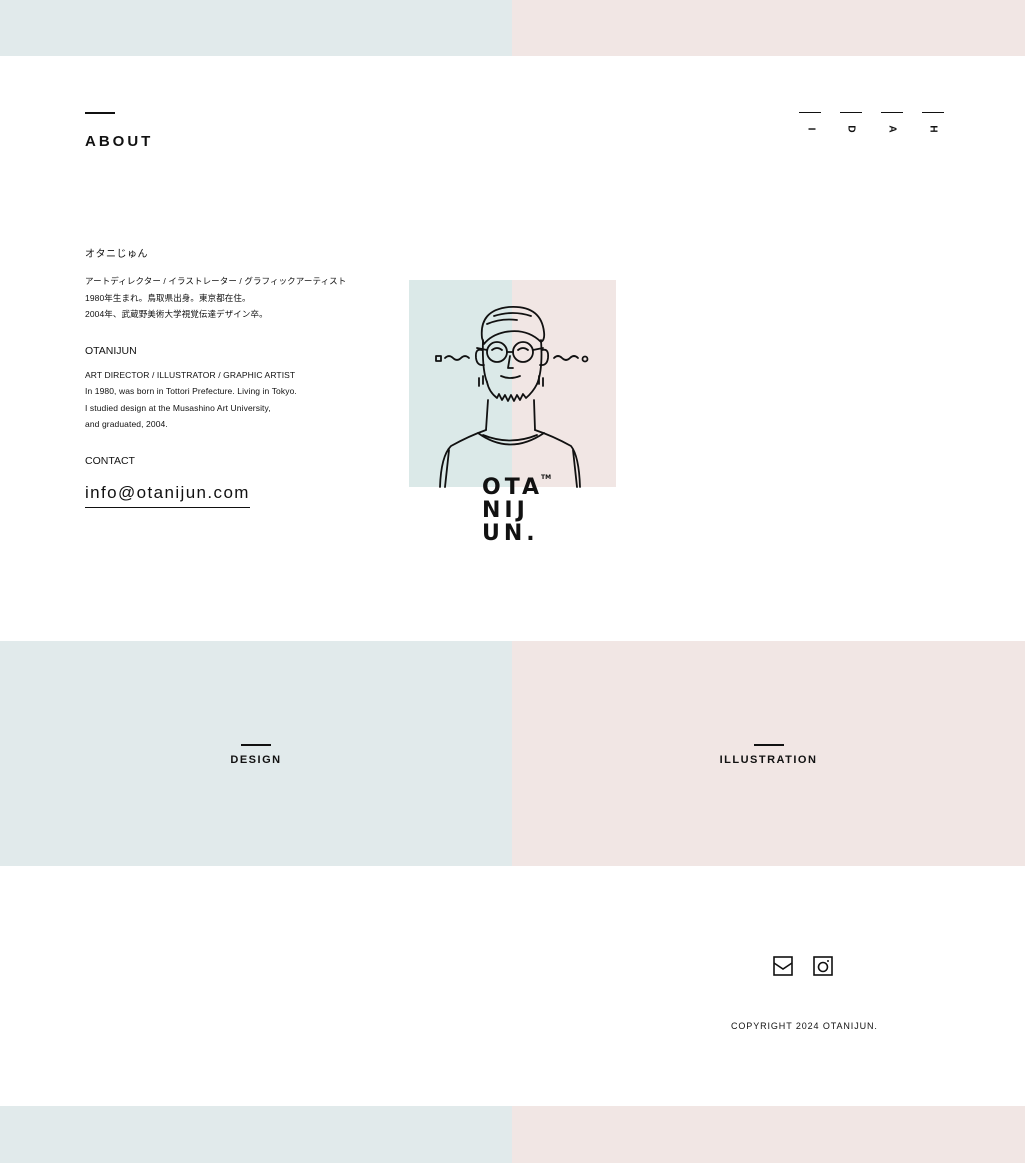 This screenshot has width=1025, height=1163. I want to click on portrait-drawing: OTA NIJ UN. TM, so click(512, 426).